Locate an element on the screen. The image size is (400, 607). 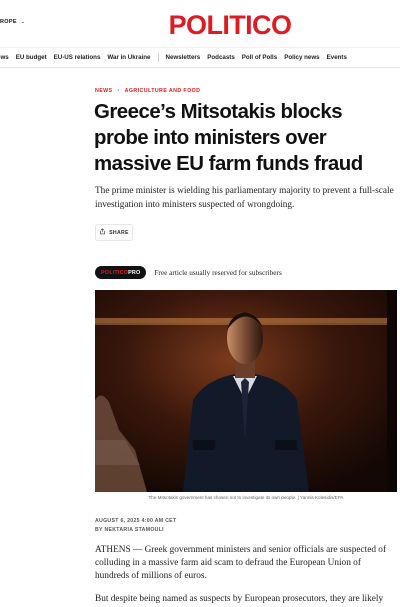
share-button: SHARE is located at coordinates (114, 232).